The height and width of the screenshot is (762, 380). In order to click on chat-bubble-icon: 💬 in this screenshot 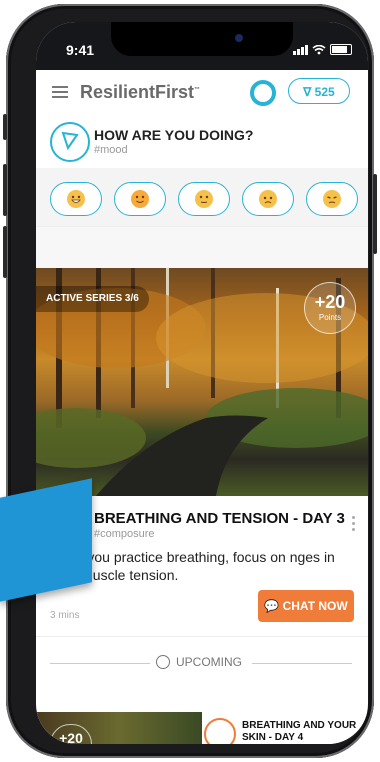, I will do `click(272, 606)`.